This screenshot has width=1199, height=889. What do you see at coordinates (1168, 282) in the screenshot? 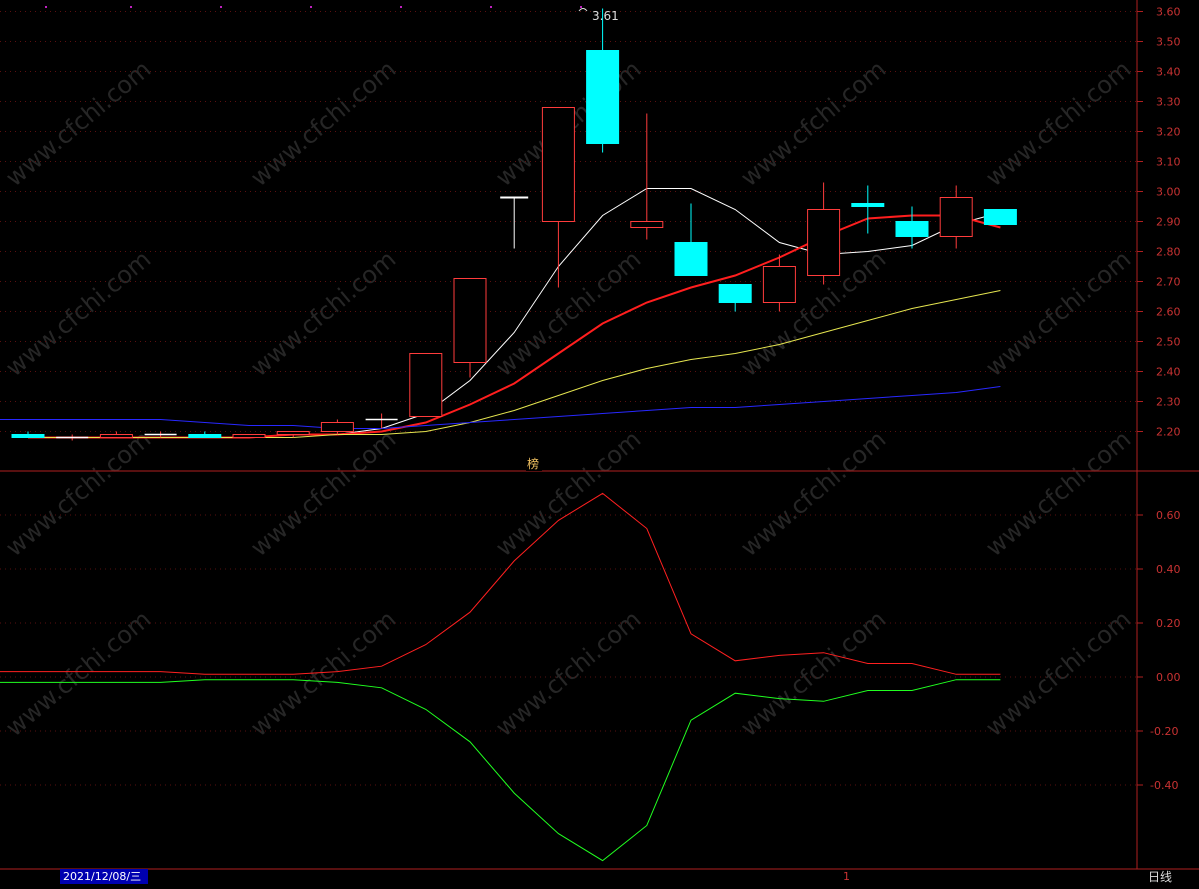
I see `price-tick-label: 2.70` at bounding box center [1168, 282].